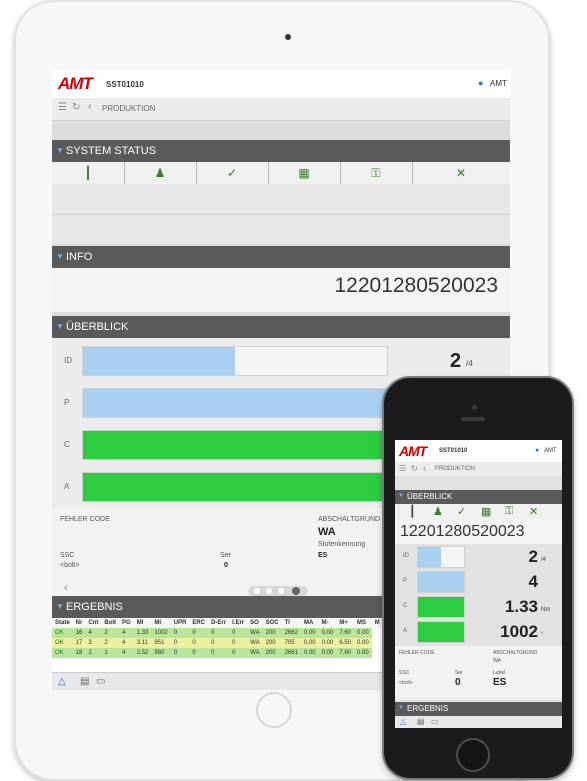 The image size is (587, 781). I want to click on phone-nav-bar: ☰ ↻ ‹ PRODUKTION, so click(478, 469).